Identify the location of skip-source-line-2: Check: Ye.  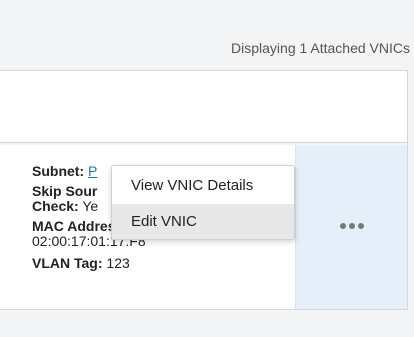
(65, 206).